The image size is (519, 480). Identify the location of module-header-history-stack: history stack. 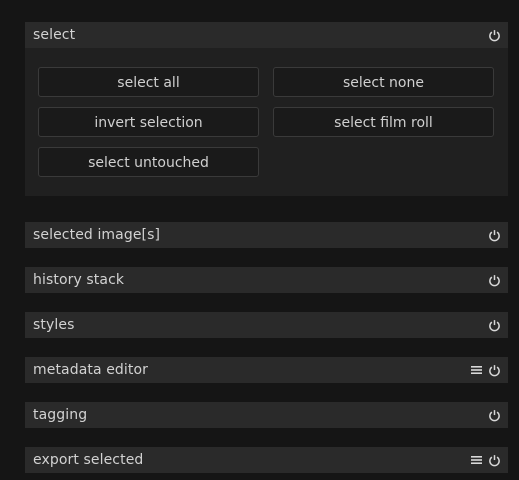
(266, 280).